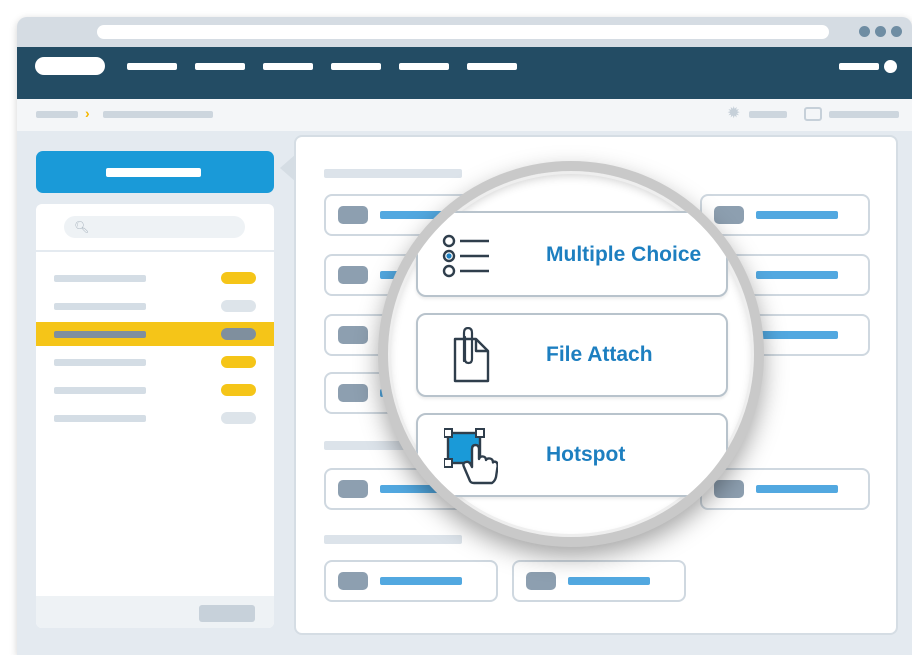 The image size is (912, 655). Describe the element at coordinates (82, 227) in the screenshot. I see `search-icon: 🔍︎` at that location.